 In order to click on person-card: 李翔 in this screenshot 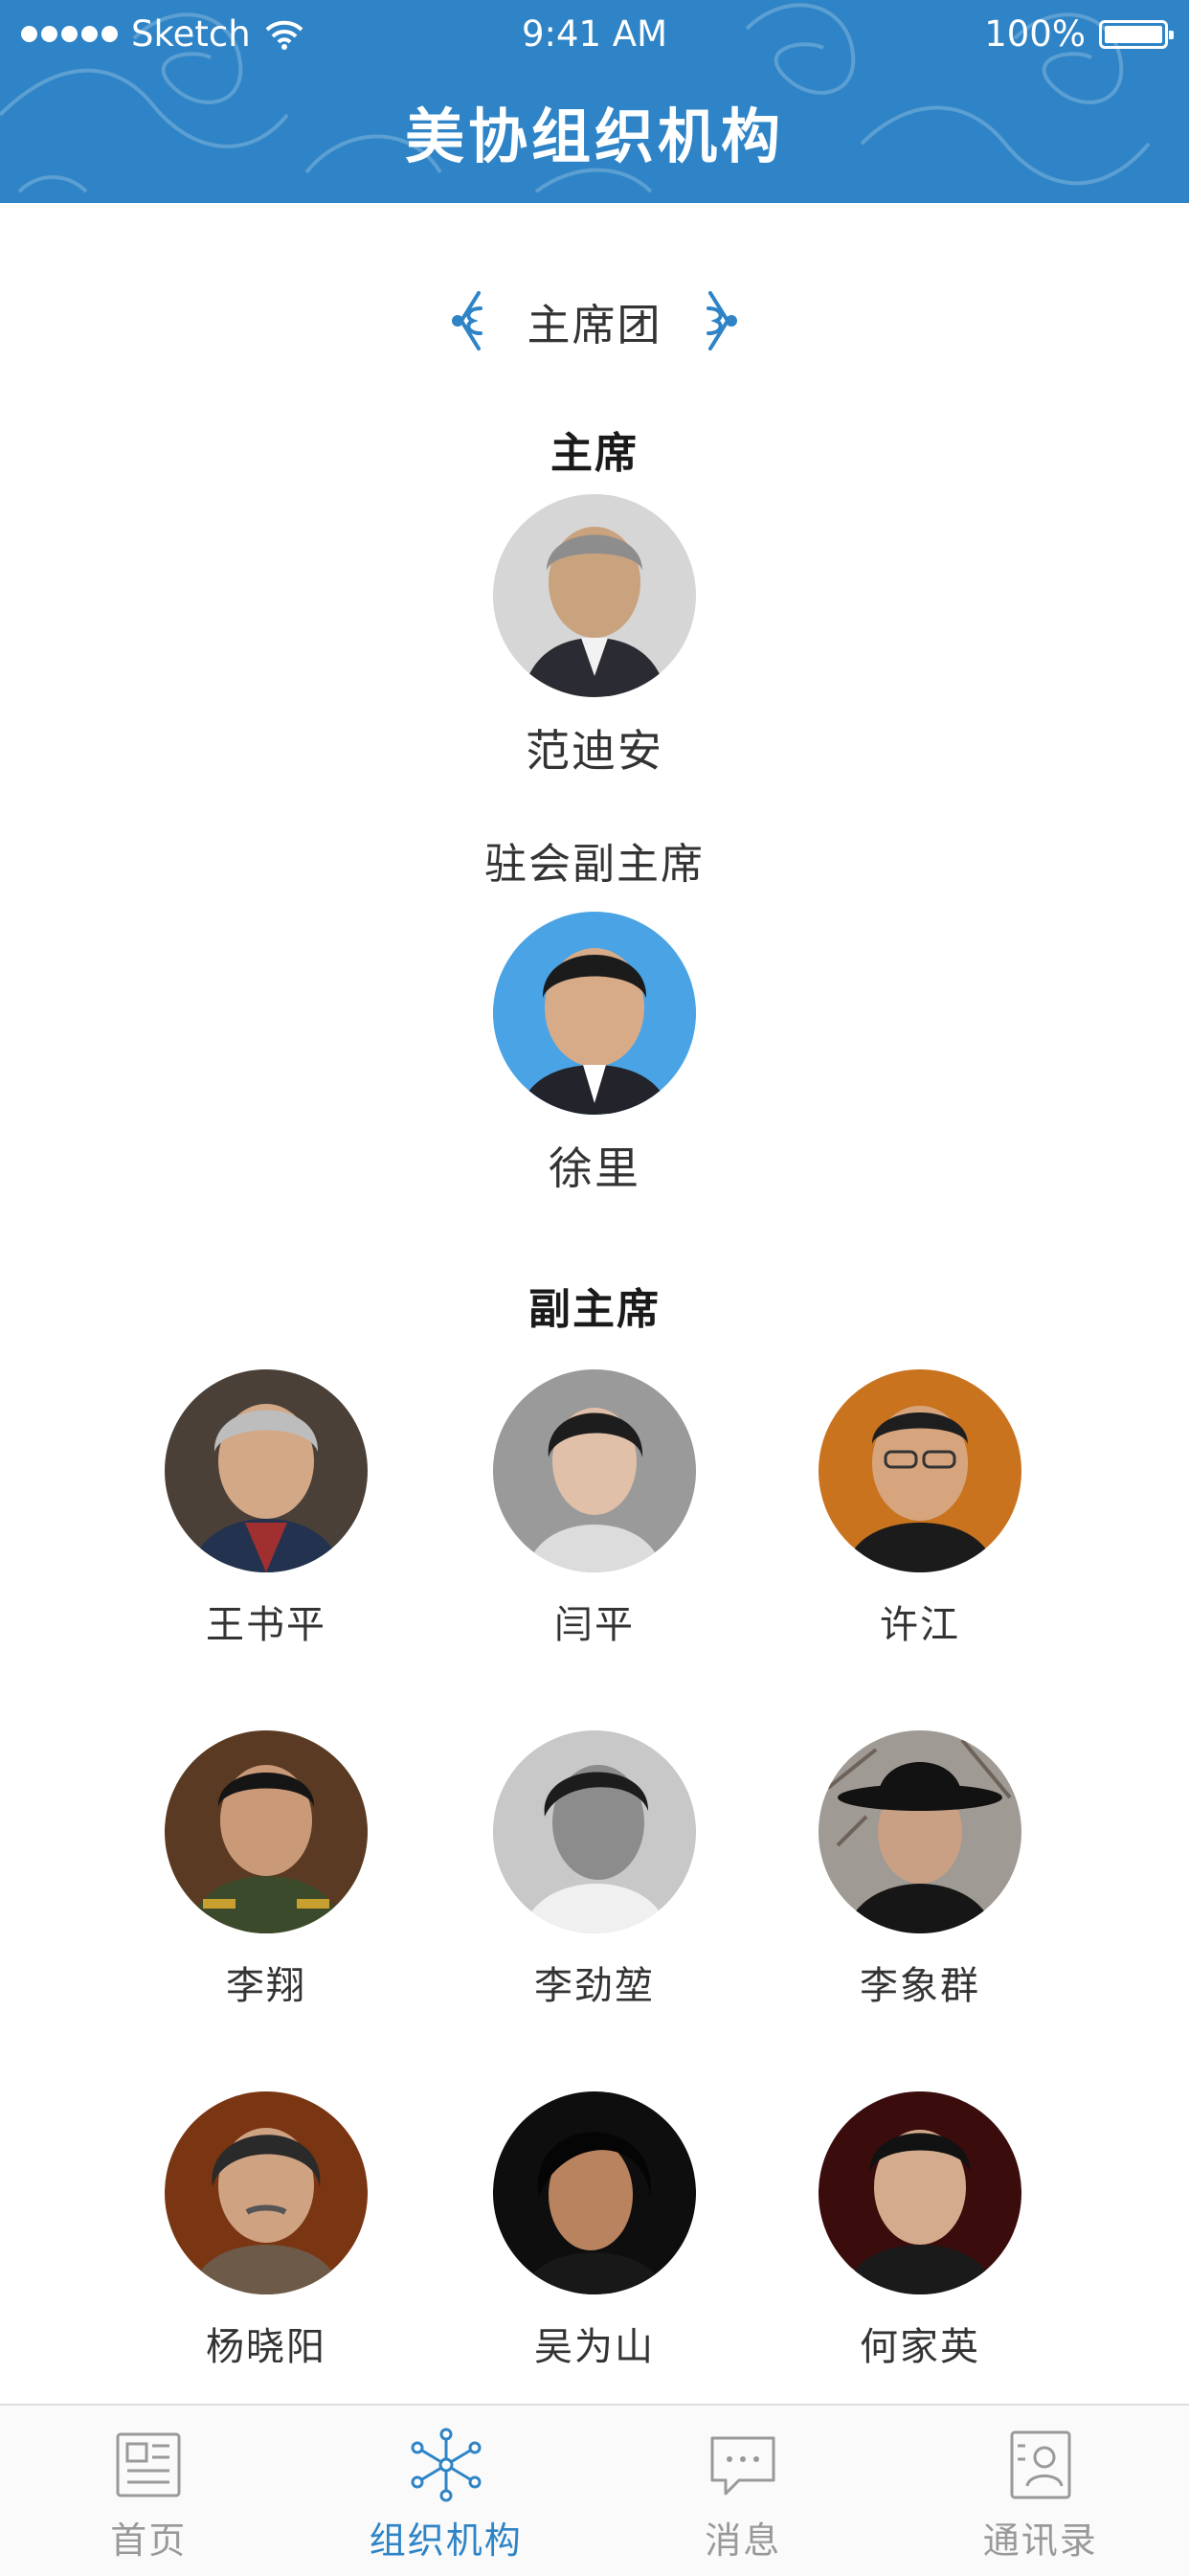, I will do `click(266, 1870)`.